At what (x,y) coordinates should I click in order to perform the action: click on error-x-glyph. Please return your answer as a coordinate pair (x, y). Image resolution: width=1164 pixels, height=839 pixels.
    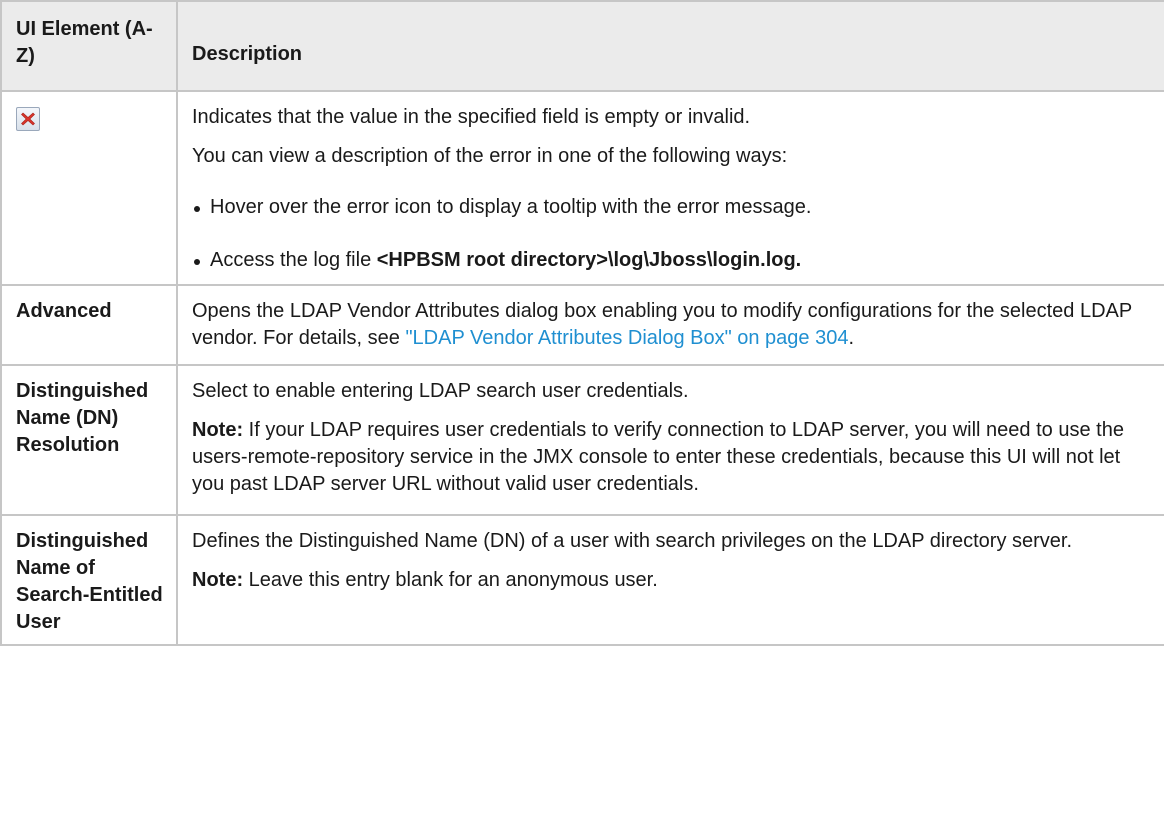
    Looking at the image, I should click on (28, 119).